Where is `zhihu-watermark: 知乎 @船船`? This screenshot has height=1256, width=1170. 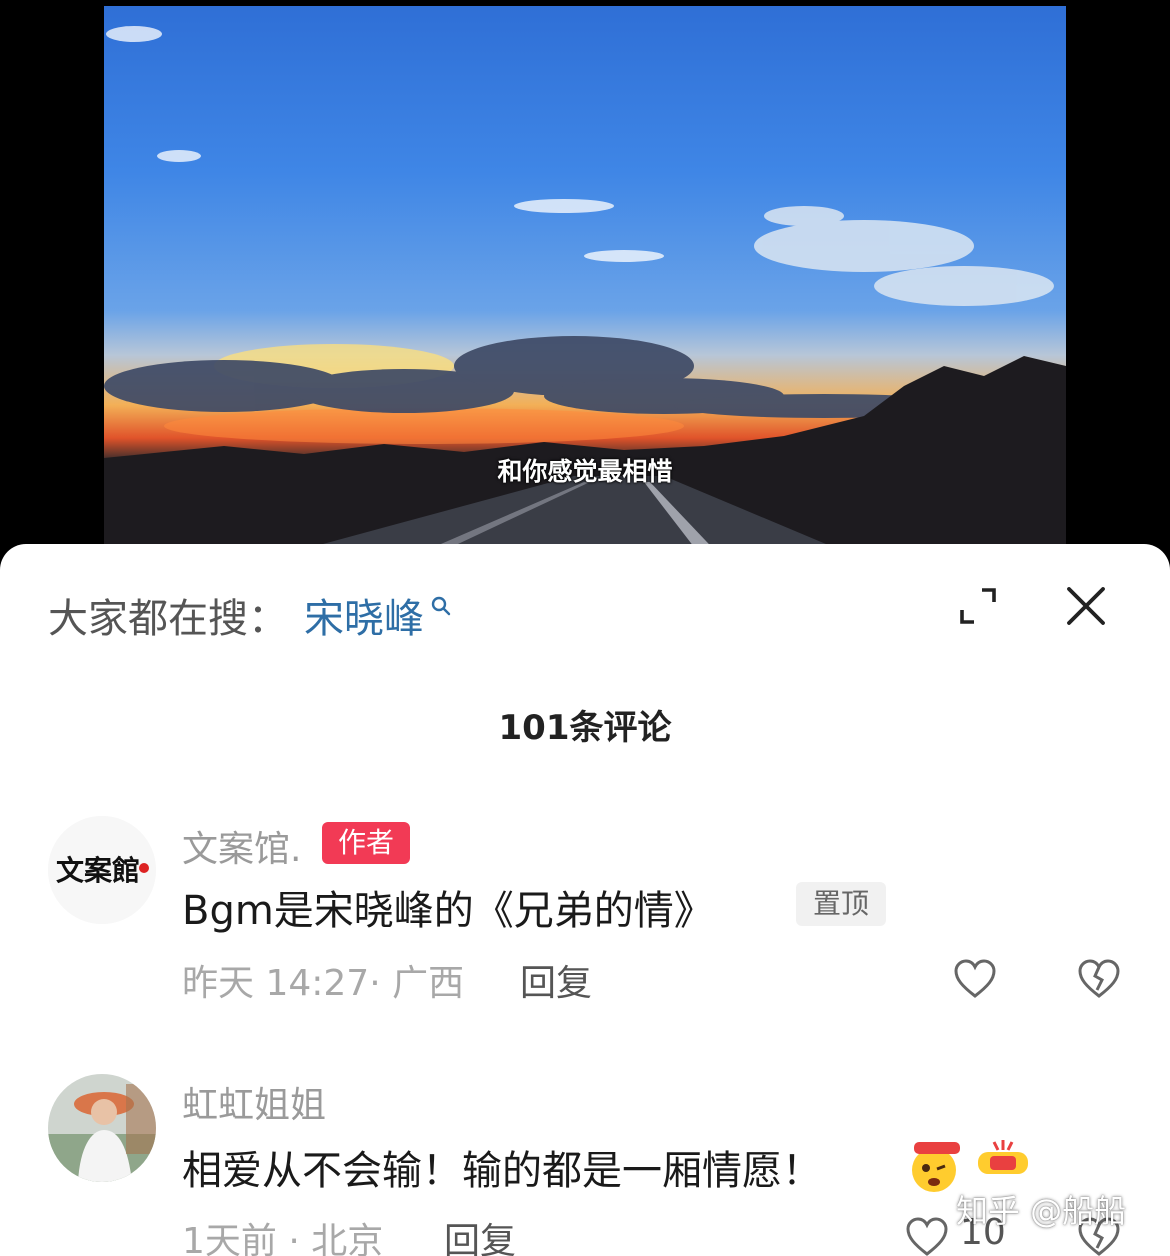
zhihu-watermark: 知乎 @船船 is located at coordinates (1041, 1211).